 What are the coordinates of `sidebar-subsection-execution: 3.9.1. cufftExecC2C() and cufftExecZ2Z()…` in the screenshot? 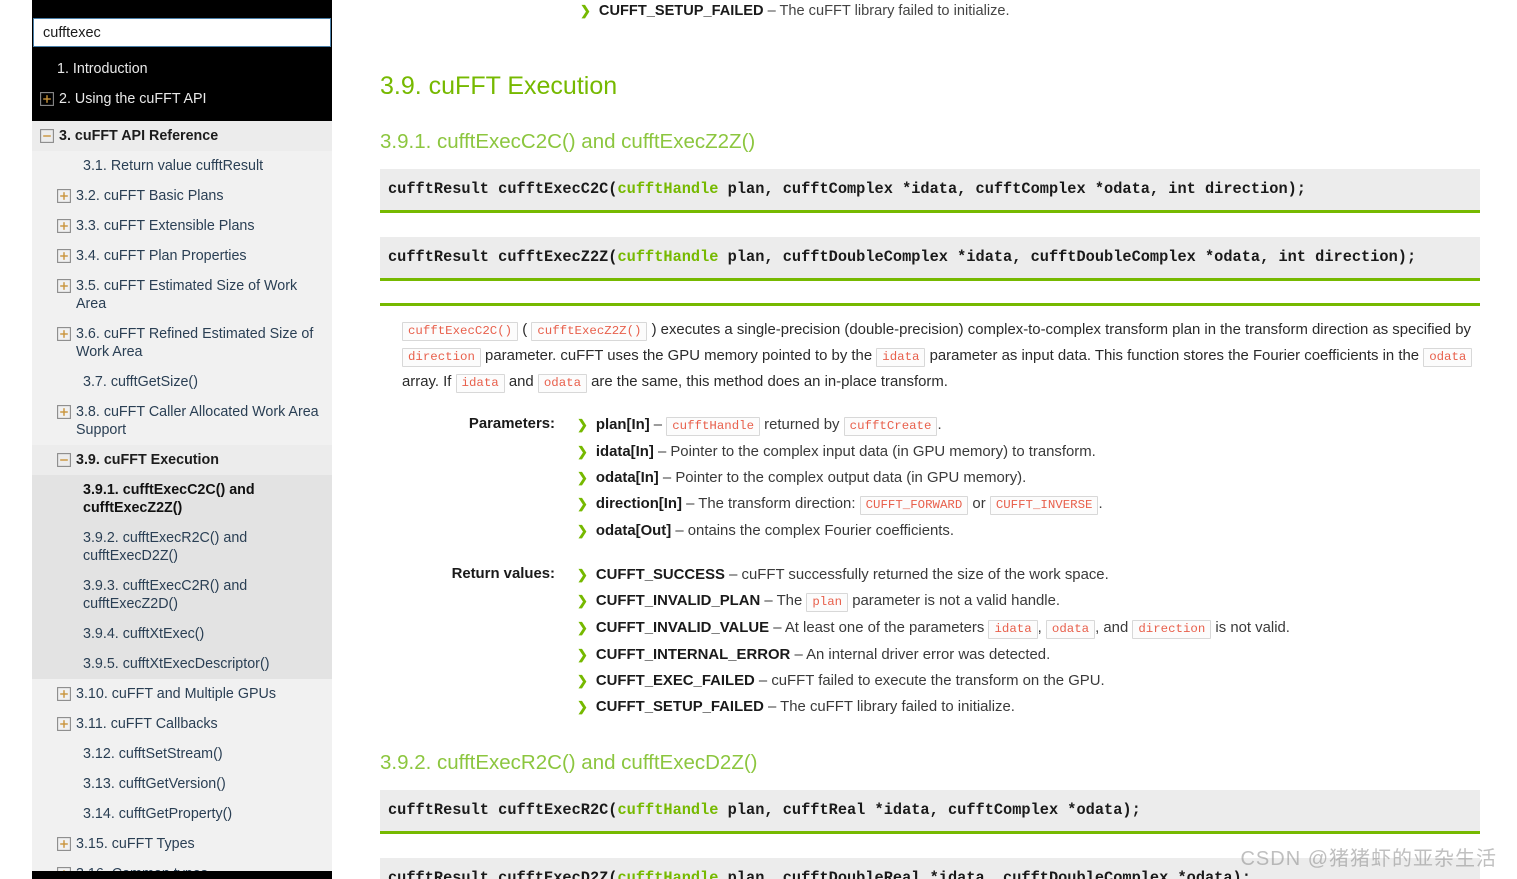 It's located at (182, 577).